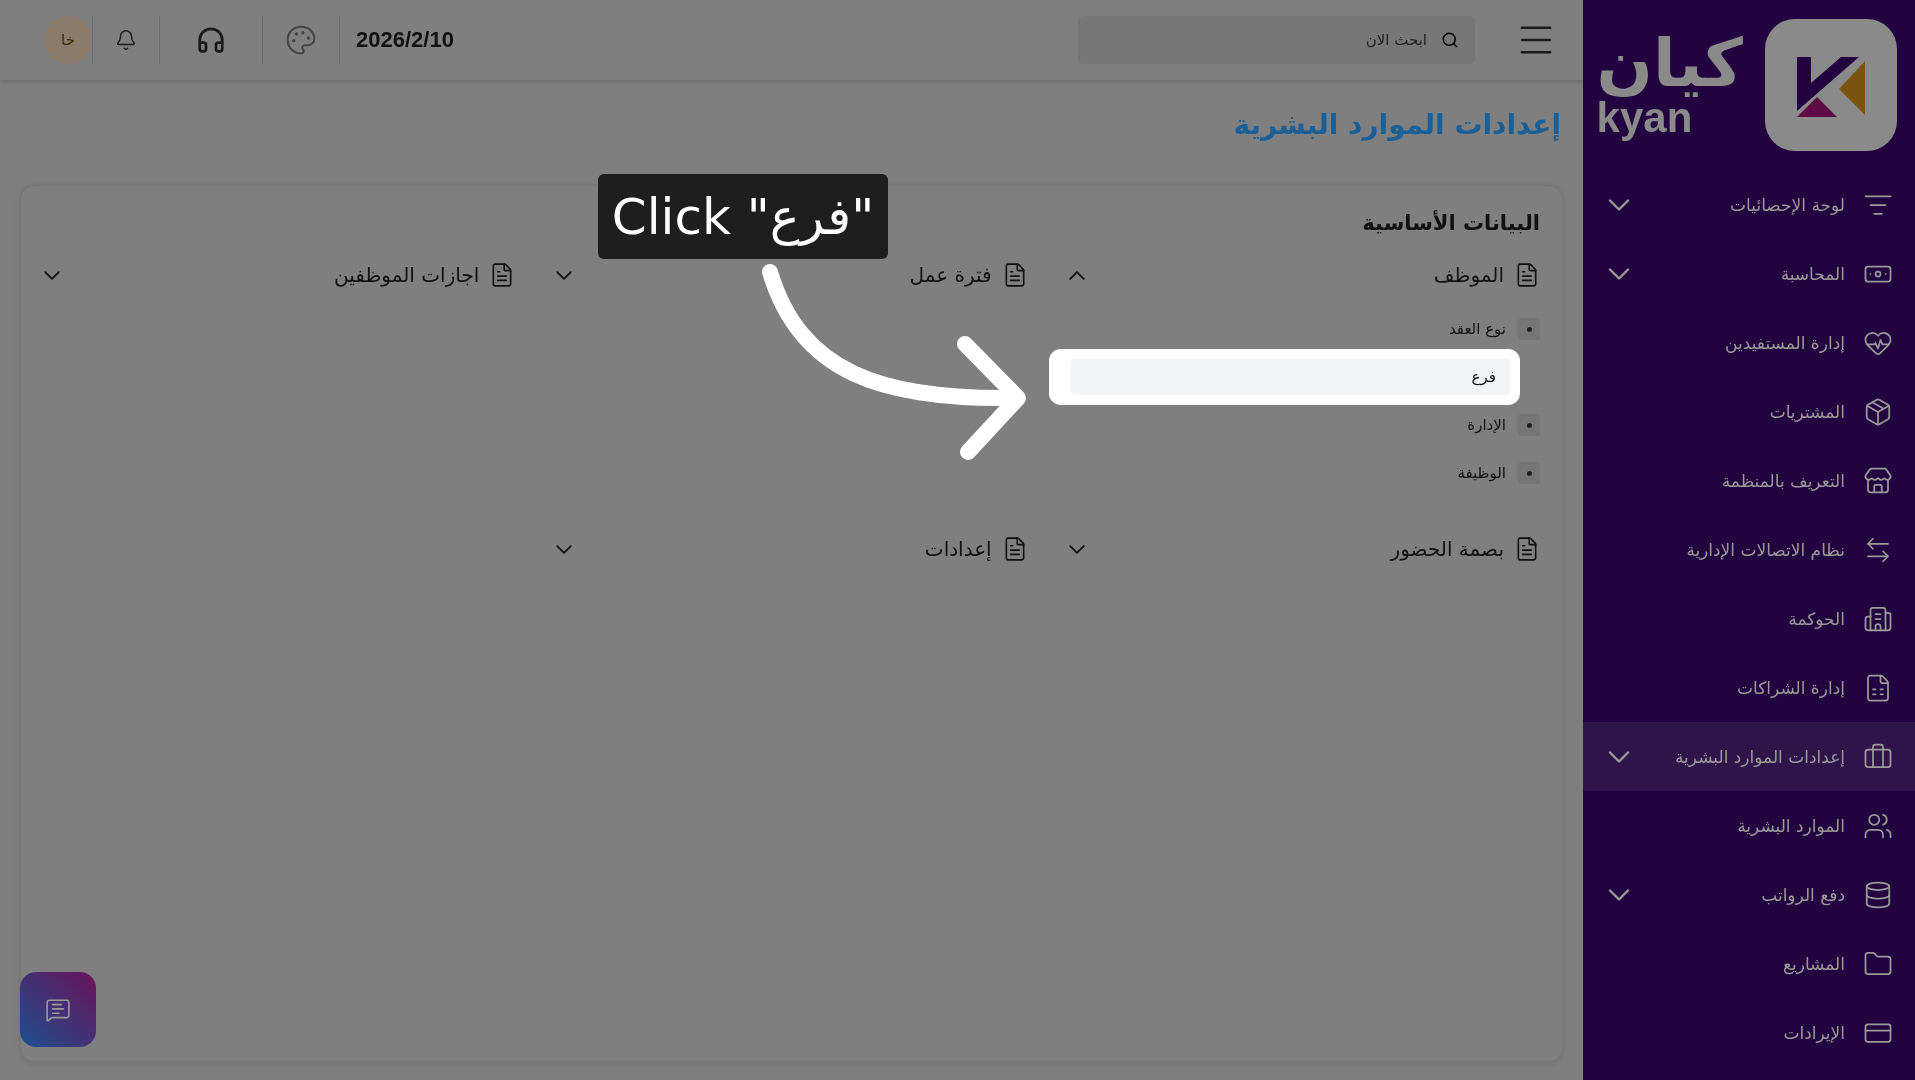 This screenshot has width=1915, height=1080. What do you see at coordinates (1749, 273) in the screenshot?
I see `sidebar-item: المحاسبة` at bounding box center [1749, 273].